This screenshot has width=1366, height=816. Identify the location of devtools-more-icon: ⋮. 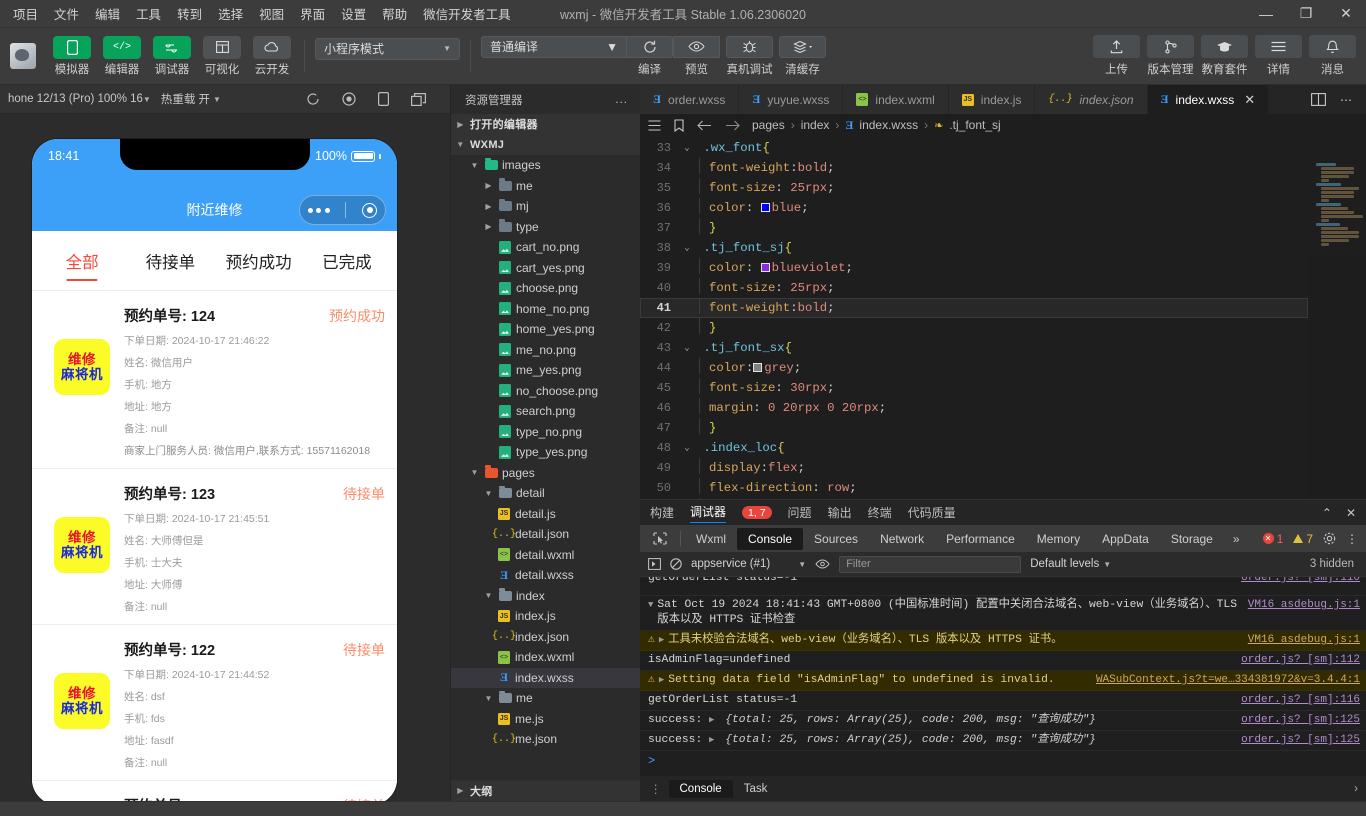
(1352, 539).